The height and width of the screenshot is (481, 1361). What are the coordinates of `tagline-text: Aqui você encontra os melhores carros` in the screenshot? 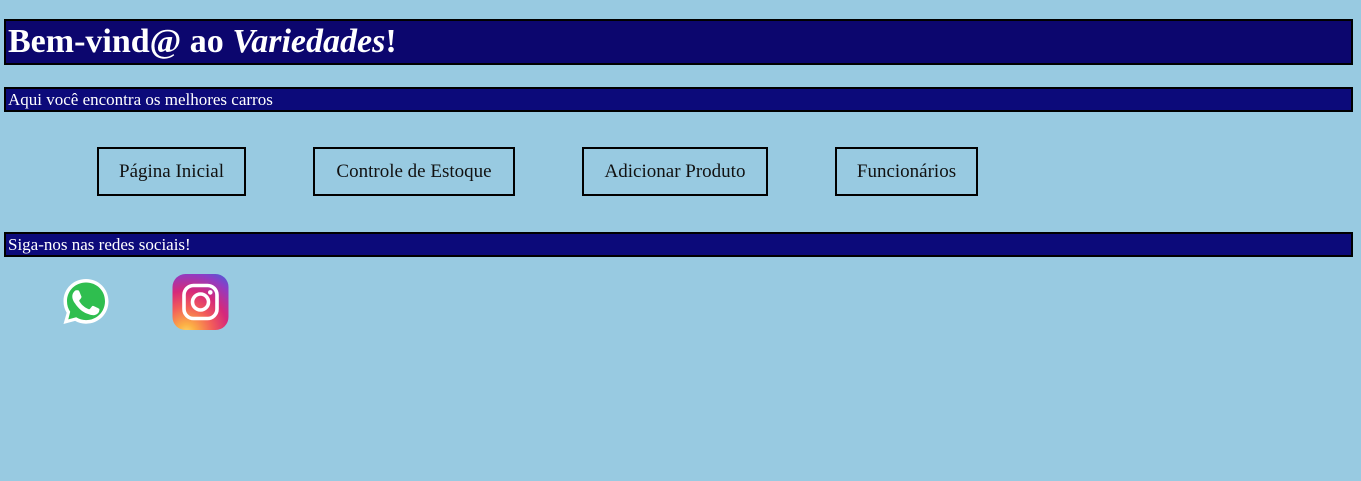 It's located at (140, 99).